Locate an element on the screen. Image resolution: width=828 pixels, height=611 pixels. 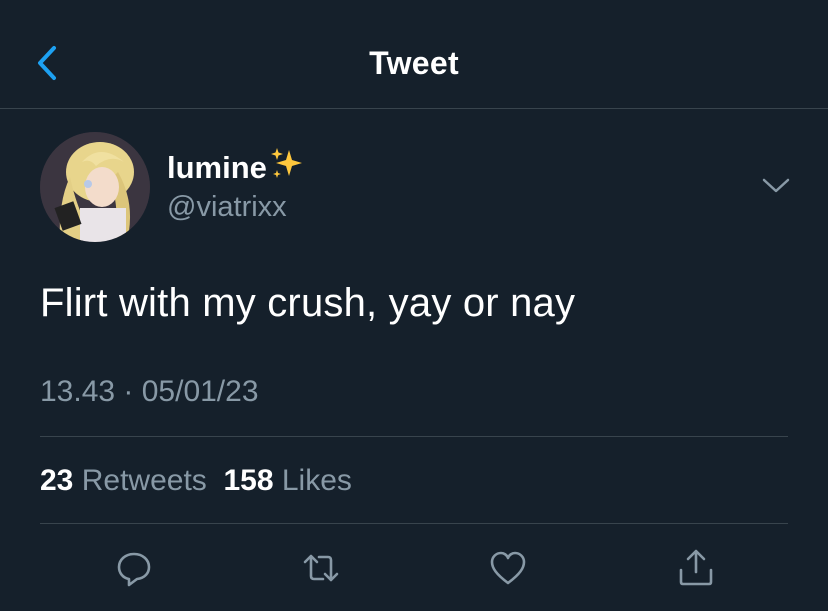
share-icon is located at coordinates (696, 567).